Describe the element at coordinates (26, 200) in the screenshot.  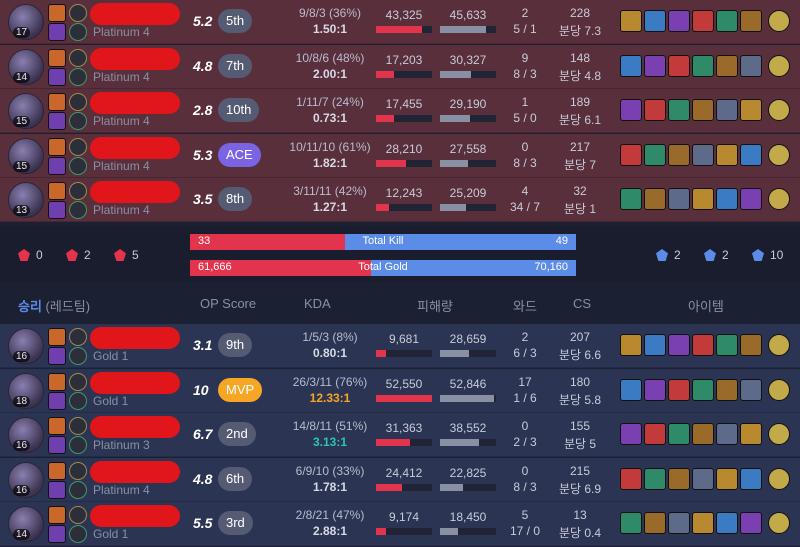
I see `champion-portrait: 13` at that location.